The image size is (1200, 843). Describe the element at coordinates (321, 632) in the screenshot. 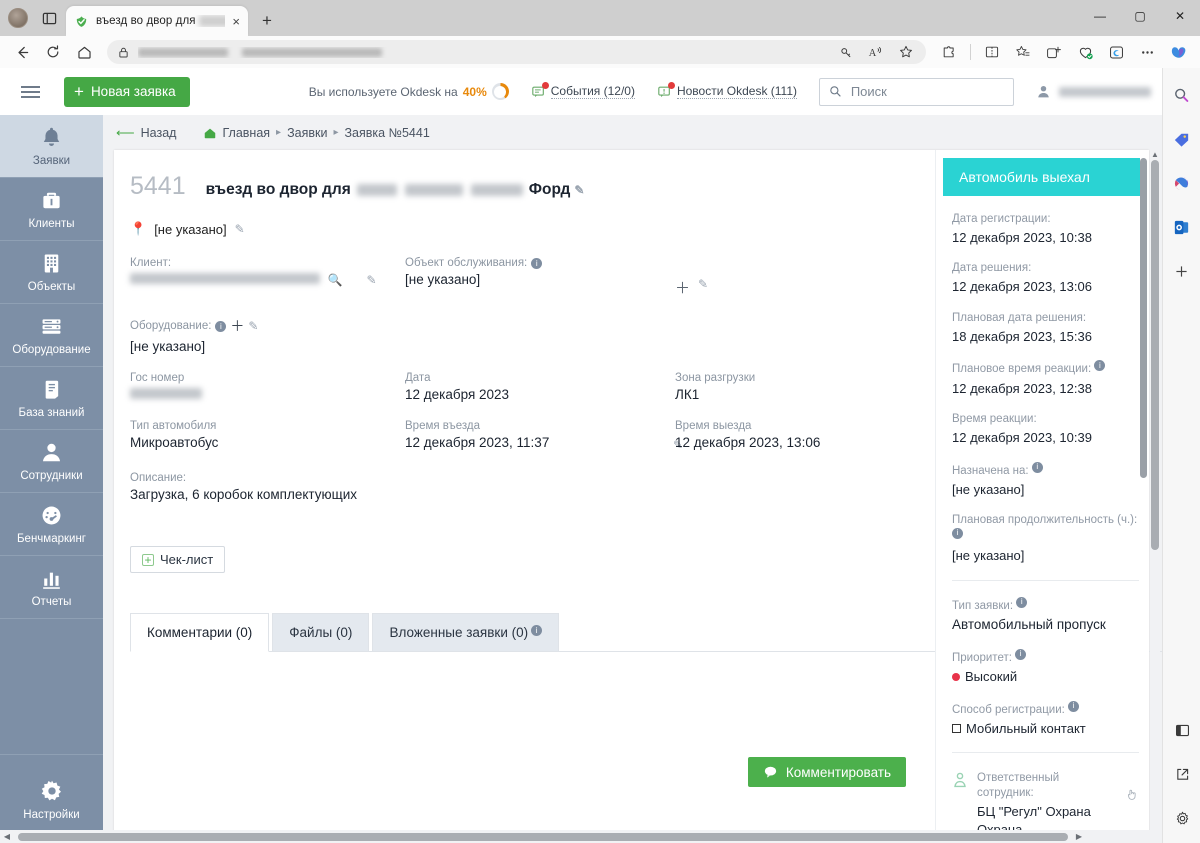

I see `tab-files: Файлы (0)` at that location.